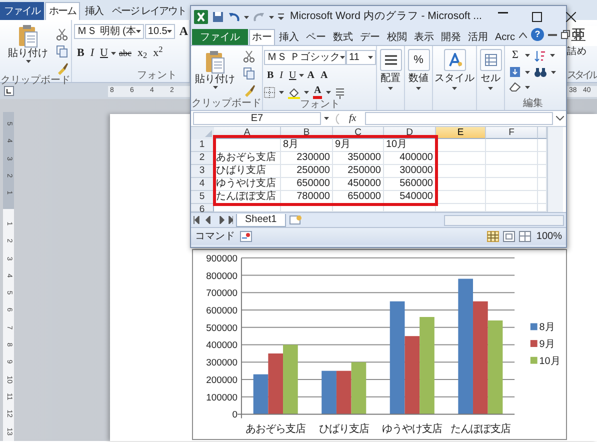 The image size is (597, 442). I want to click on ribbon-tab: ペー, so click(316, 37).